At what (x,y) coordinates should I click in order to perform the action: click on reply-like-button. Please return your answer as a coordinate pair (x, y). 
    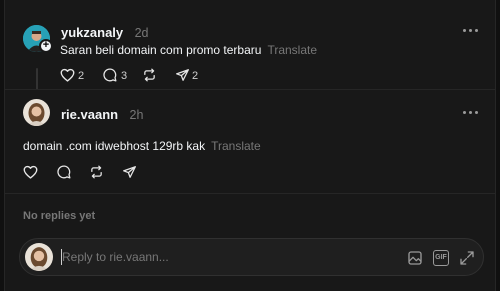
    Looking at the image, I should click on (30, 172).